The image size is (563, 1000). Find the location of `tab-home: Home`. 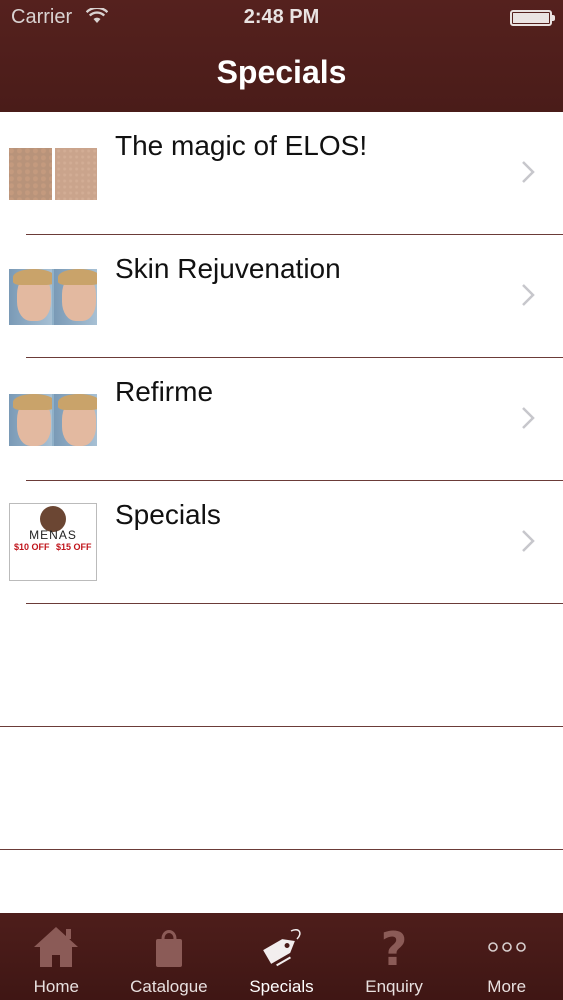

tab-home: Home is located at coordinates (56, 956).